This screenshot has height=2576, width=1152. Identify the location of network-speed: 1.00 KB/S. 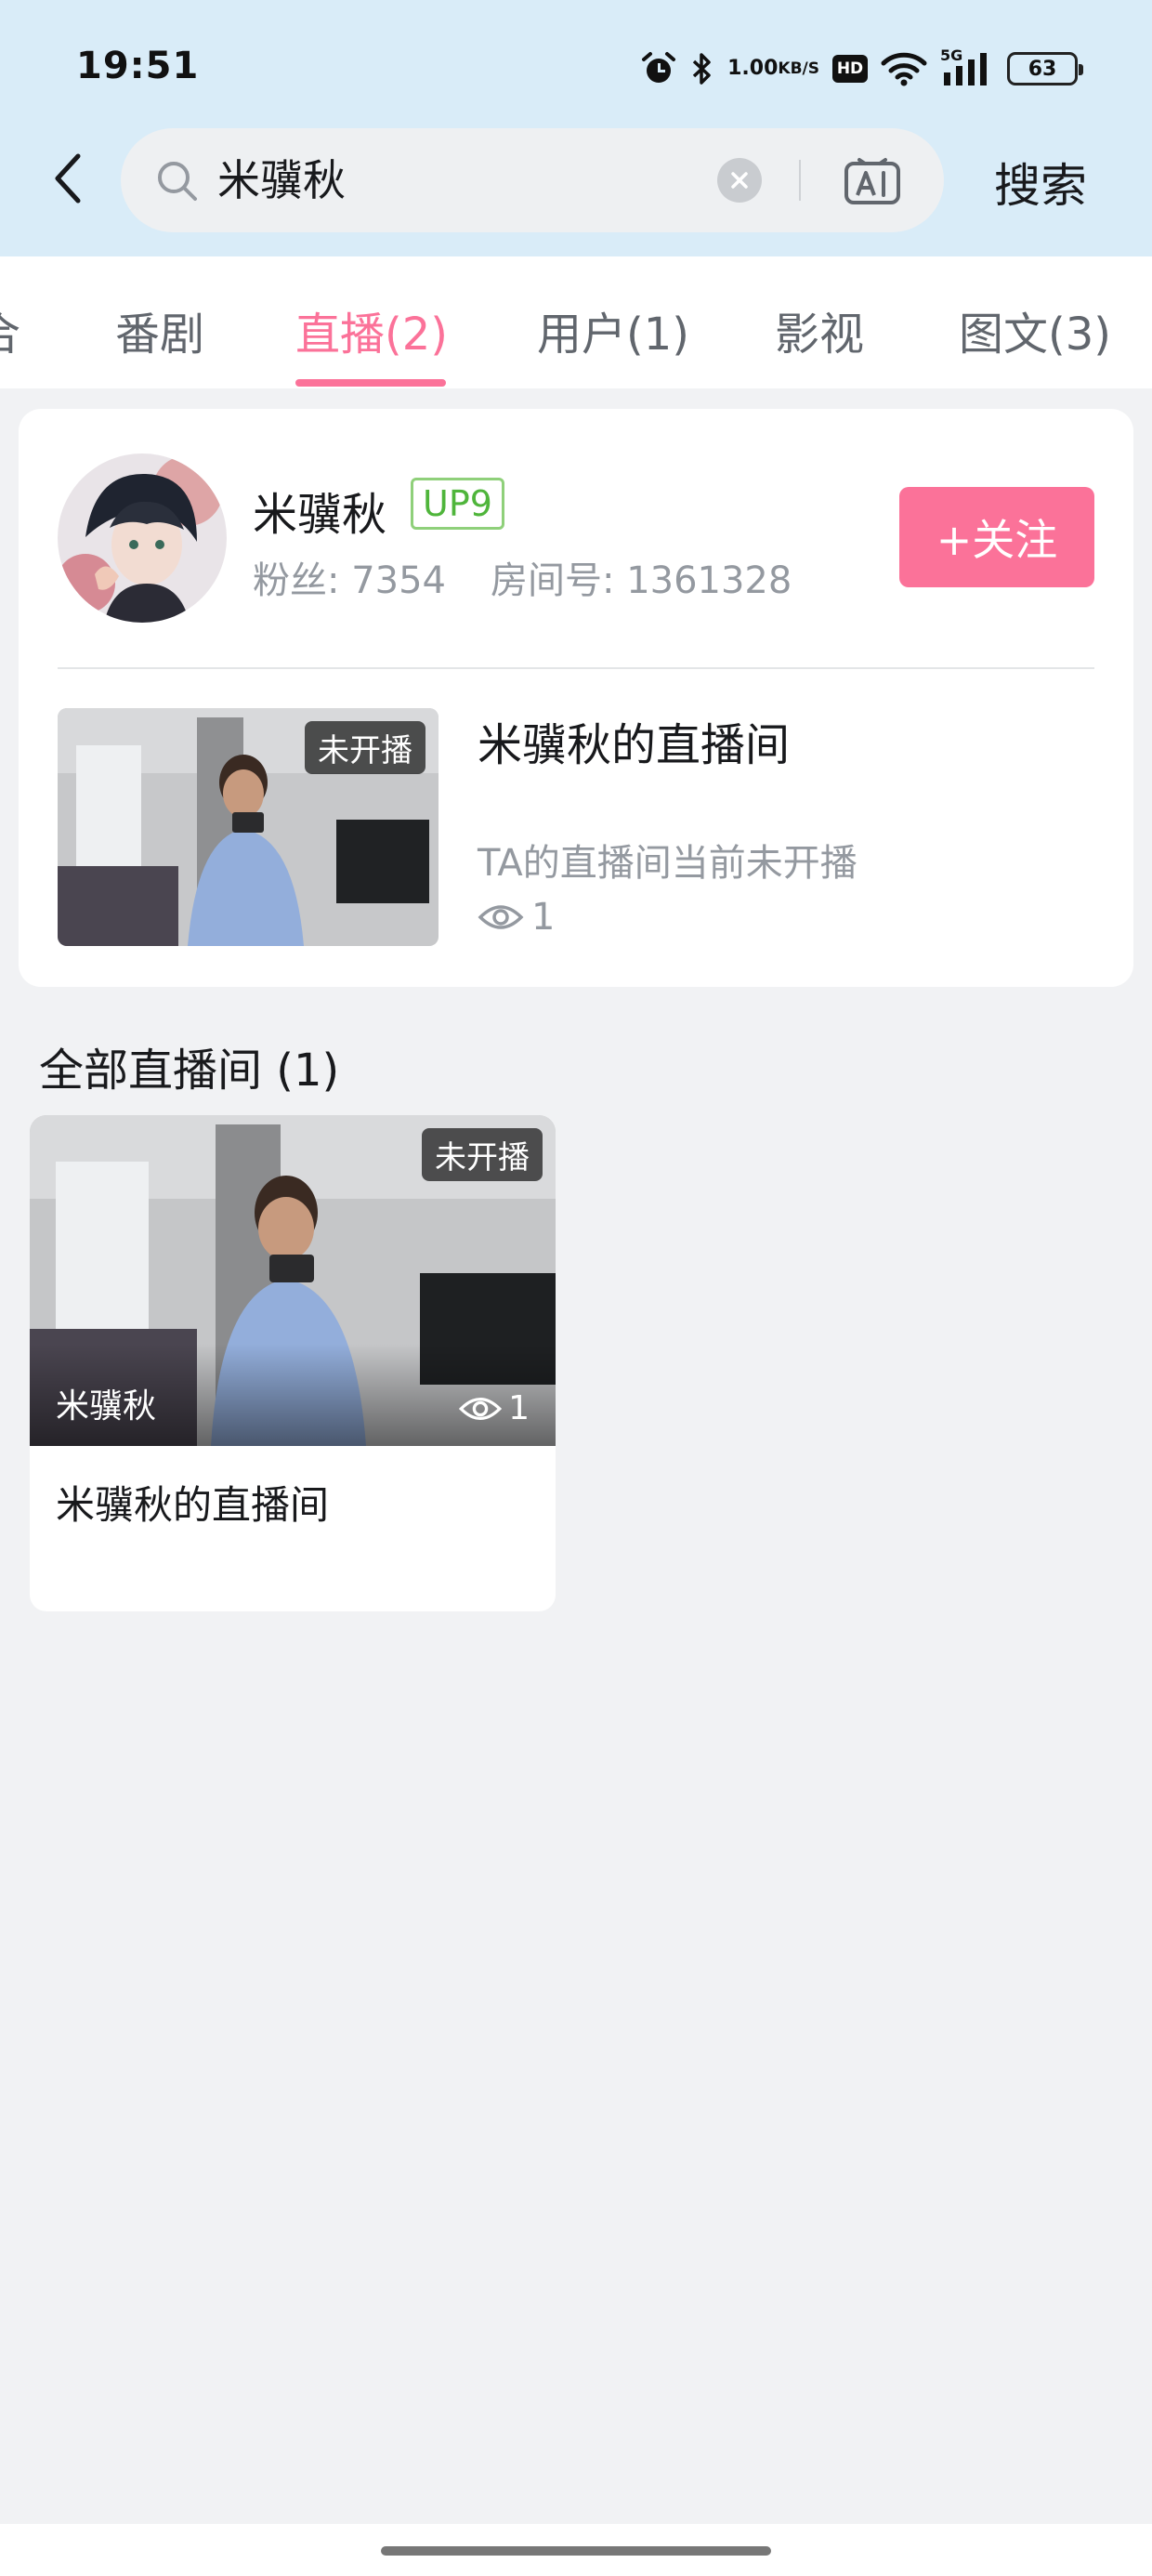
(773, 68).